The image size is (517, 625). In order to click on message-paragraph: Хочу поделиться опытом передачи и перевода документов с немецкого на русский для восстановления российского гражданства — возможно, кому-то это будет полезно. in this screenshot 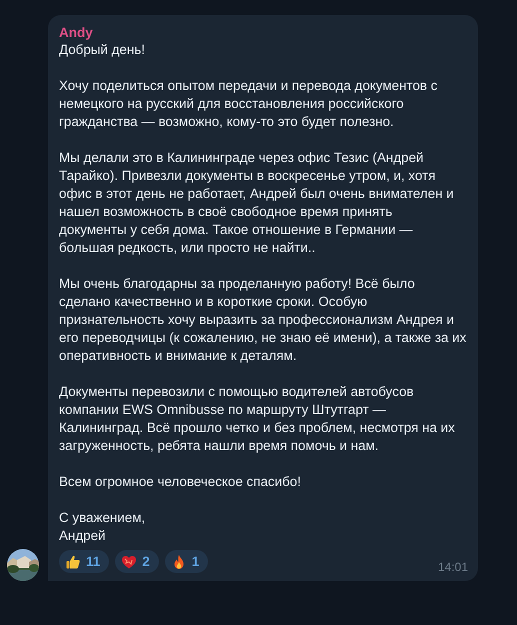, I will do `click(248, 104)`.